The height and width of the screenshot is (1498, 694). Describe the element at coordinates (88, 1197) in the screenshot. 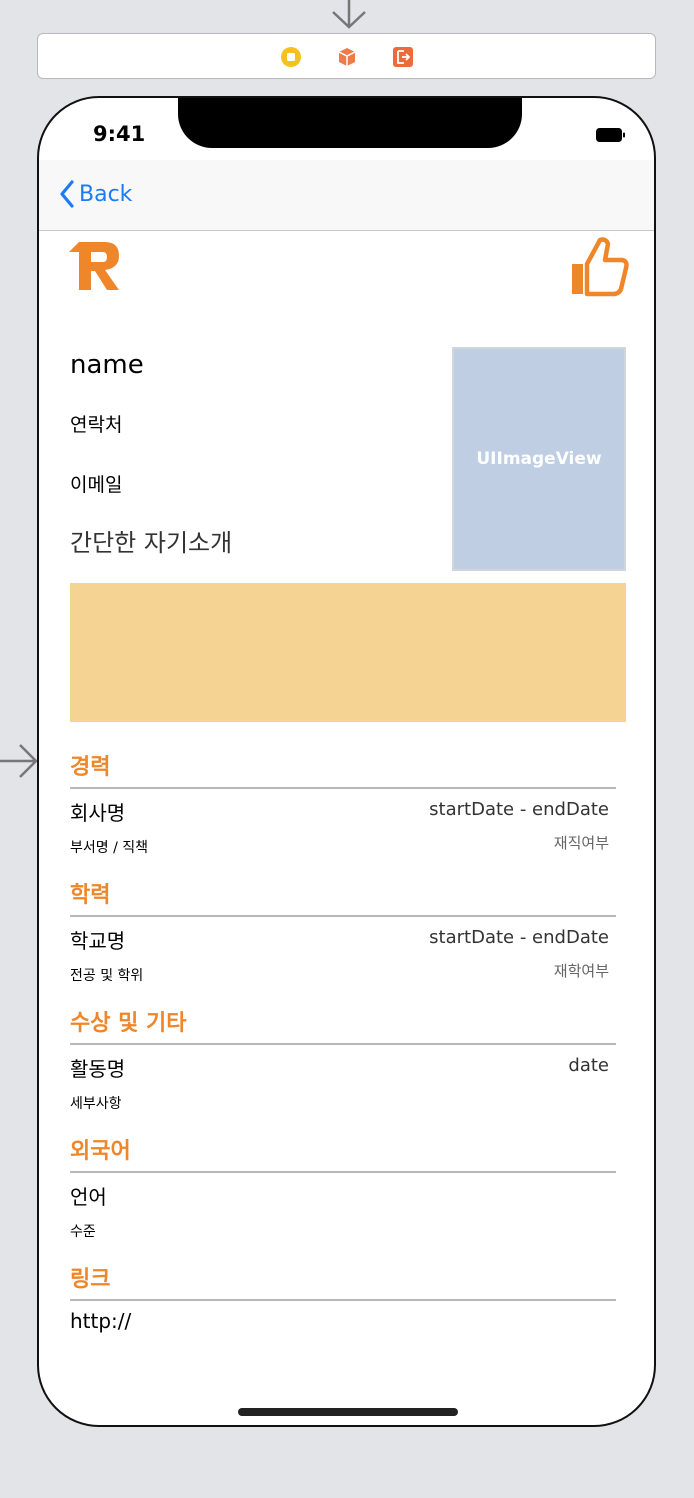

I see `language-label: 언어` at that location.